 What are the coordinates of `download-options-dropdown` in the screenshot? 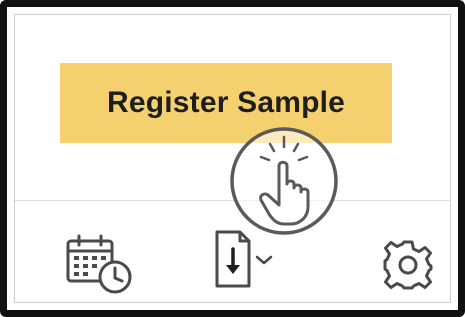 It's located at (264, 260).